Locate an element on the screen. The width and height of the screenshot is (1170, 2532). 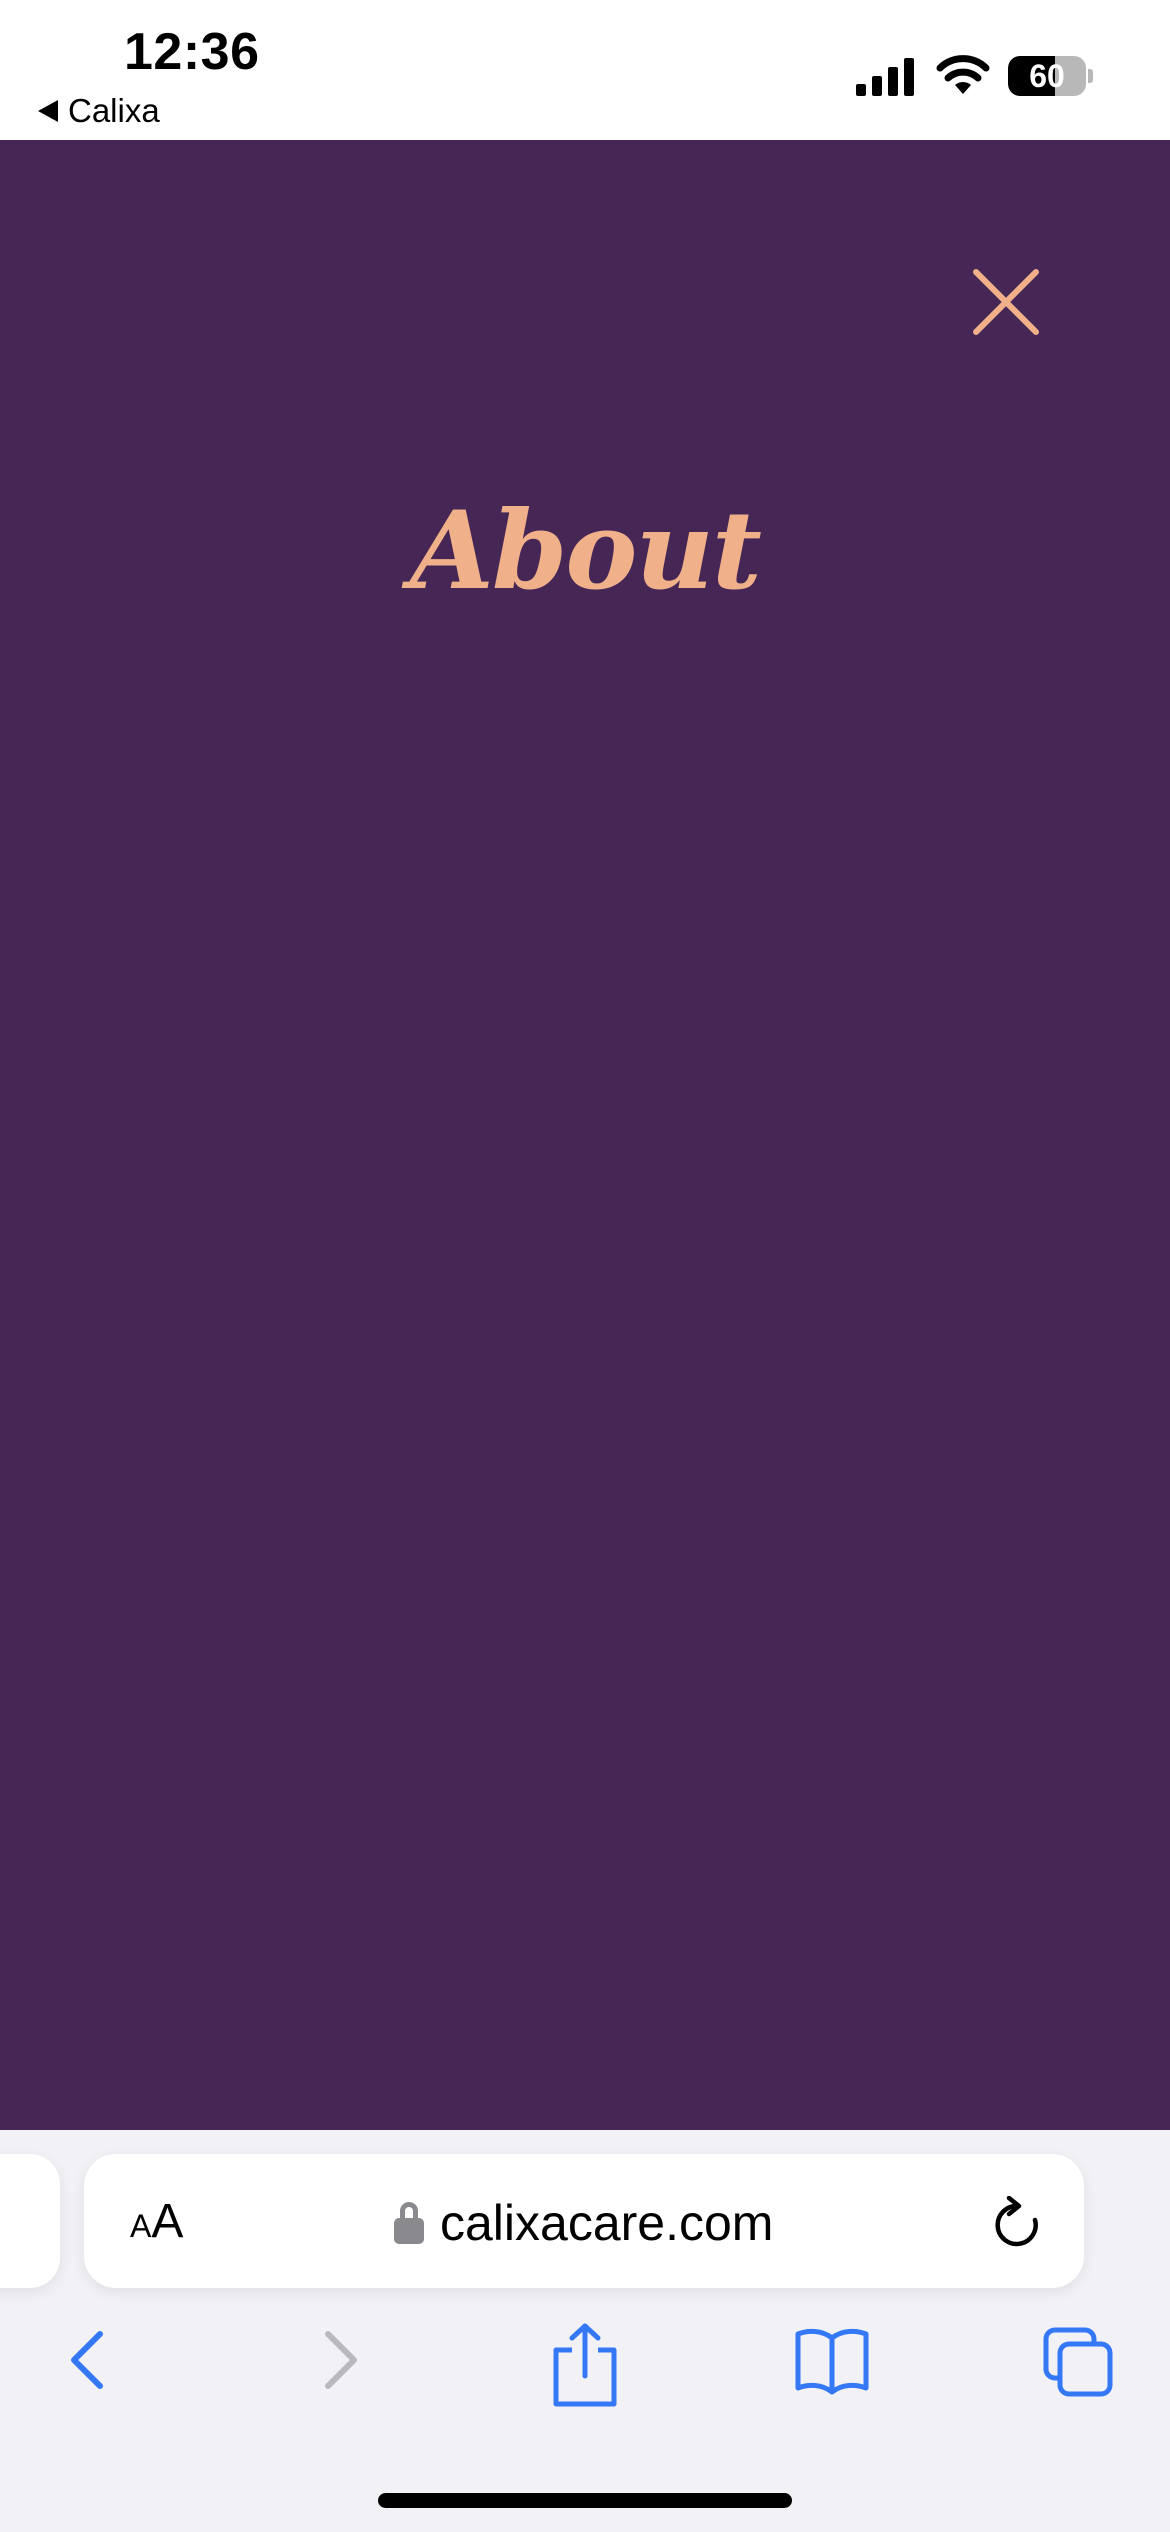
back-triangle-icon is located at coordinates (48, 111).